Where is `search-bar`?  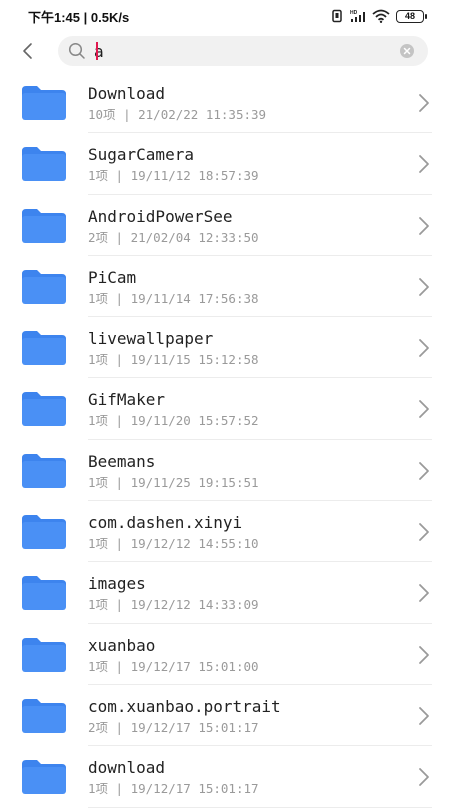
search-bar is located at coordinates (225, 51).